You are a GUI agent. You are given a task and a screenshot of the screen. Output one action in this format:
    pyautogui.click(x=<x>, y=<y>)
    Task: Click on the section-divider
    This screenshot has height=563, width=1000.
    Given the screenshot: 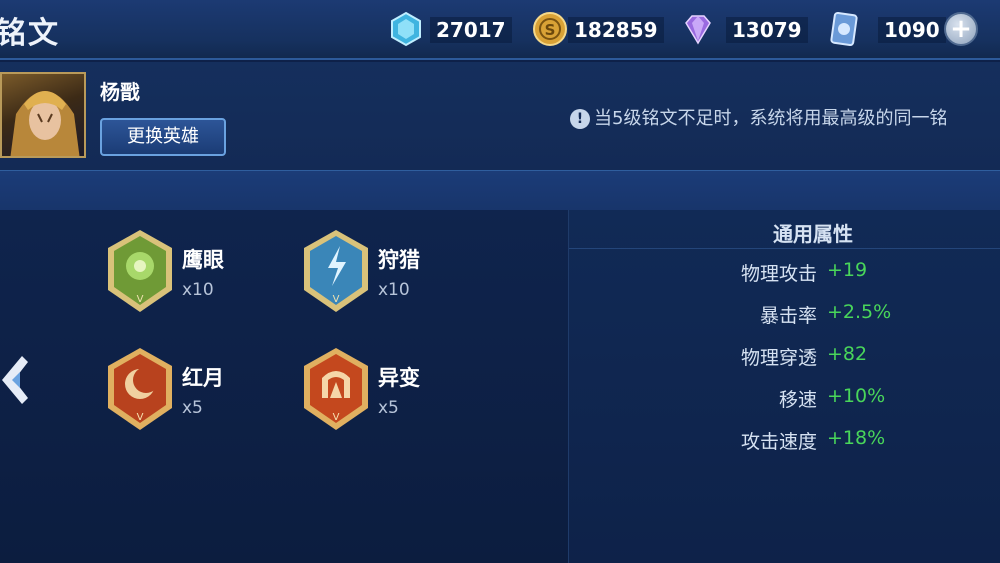 What is the action you would take?
    pyautogui.click(x=500, y=190)
    